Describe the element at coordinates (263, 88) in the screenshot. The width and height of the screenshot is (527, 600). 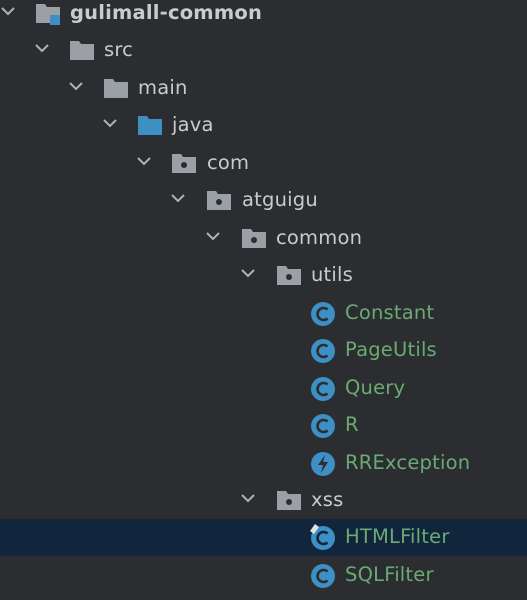
I see `tree-node-main: main` at that location.